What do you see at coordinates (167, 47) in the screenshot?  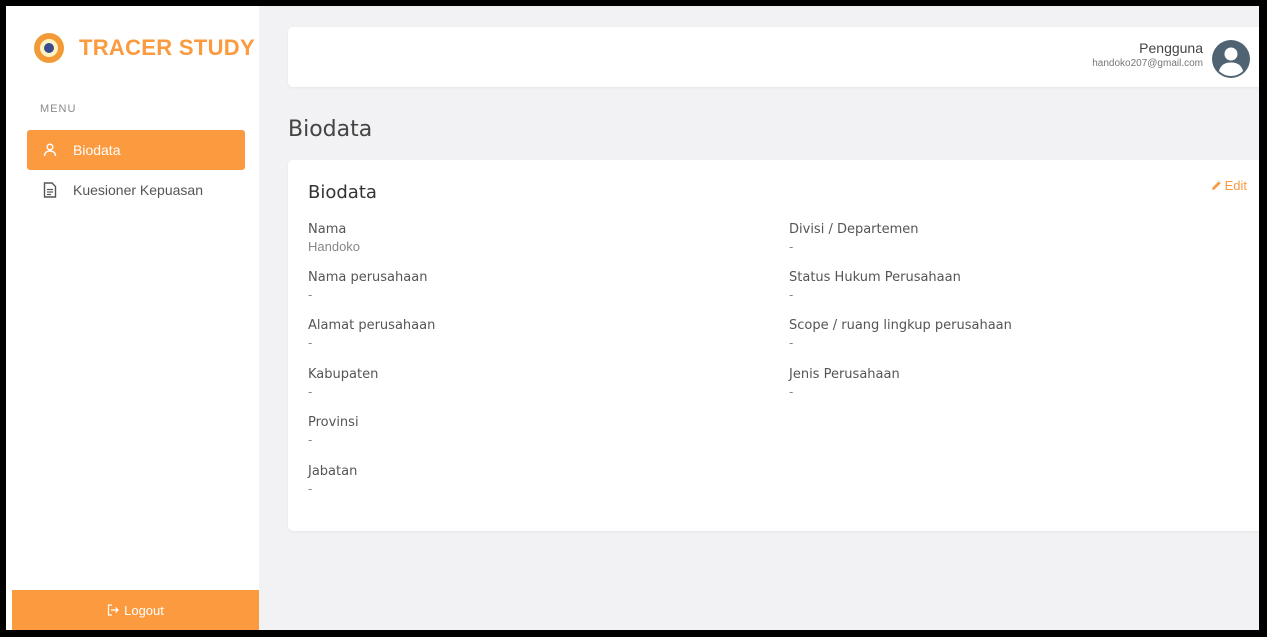 I see `brand-title: TRACER STUDY` at bounding box center [167, 47].